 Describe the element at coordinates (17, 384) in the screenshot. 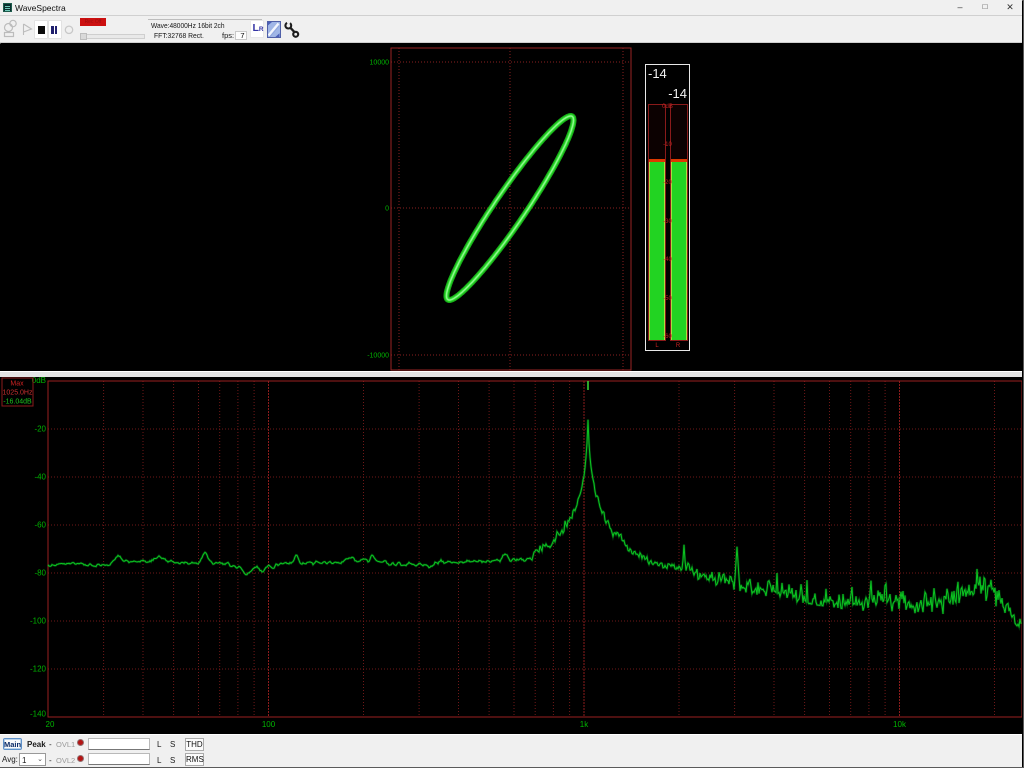

I see `svg-text: Max` at that location.